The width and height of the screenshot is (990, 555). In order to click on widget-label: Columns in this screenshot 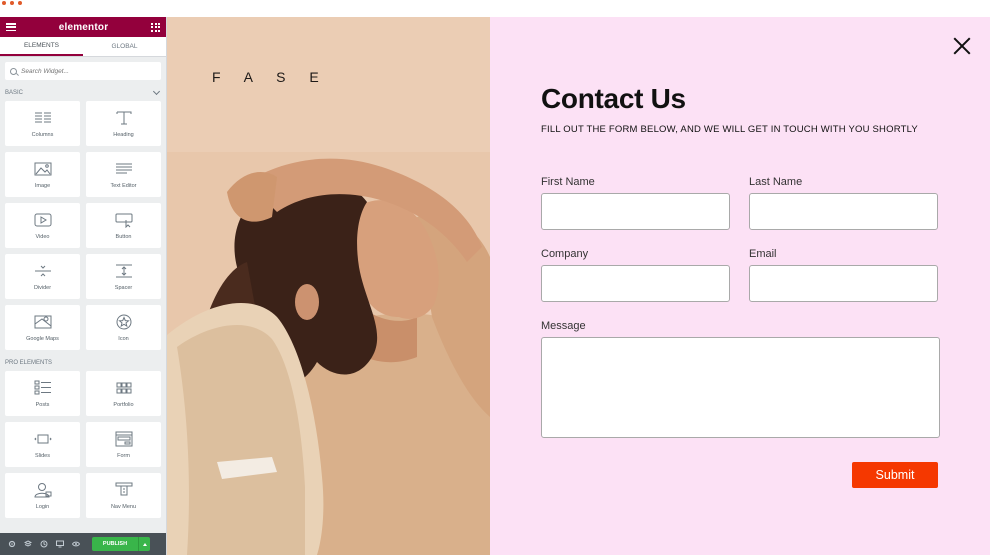, I will do `click(42, 134)`.